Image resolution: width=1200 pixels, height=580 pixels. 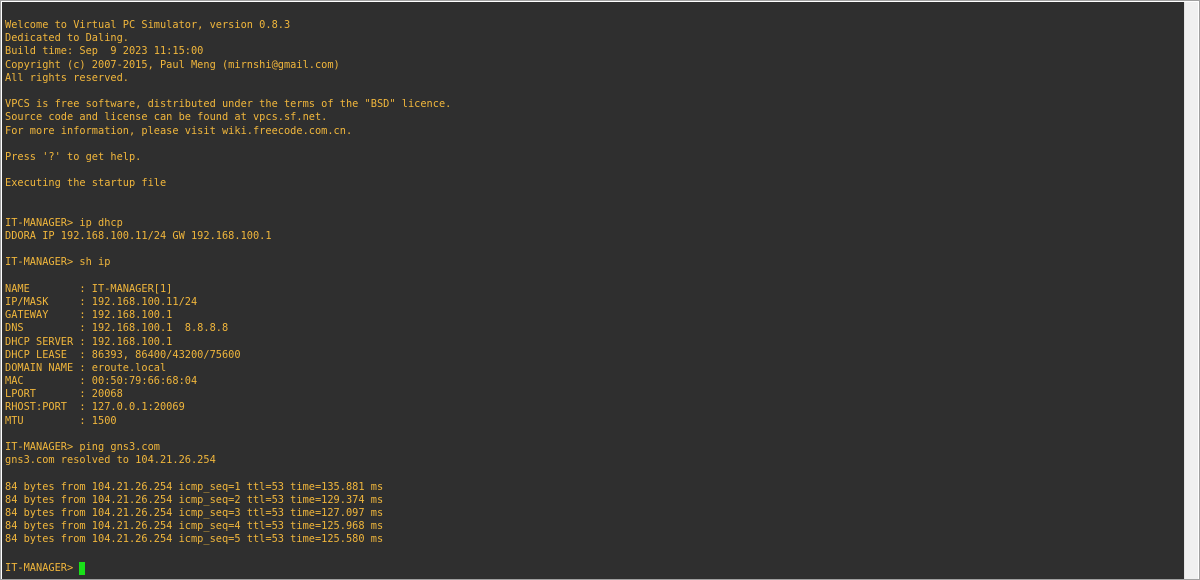 What do you see at coordinates (89, 315) in the screenshot?
I see `terminal-line: GATEWAY : 192.168.100.1` at bounding box center [89, 315].